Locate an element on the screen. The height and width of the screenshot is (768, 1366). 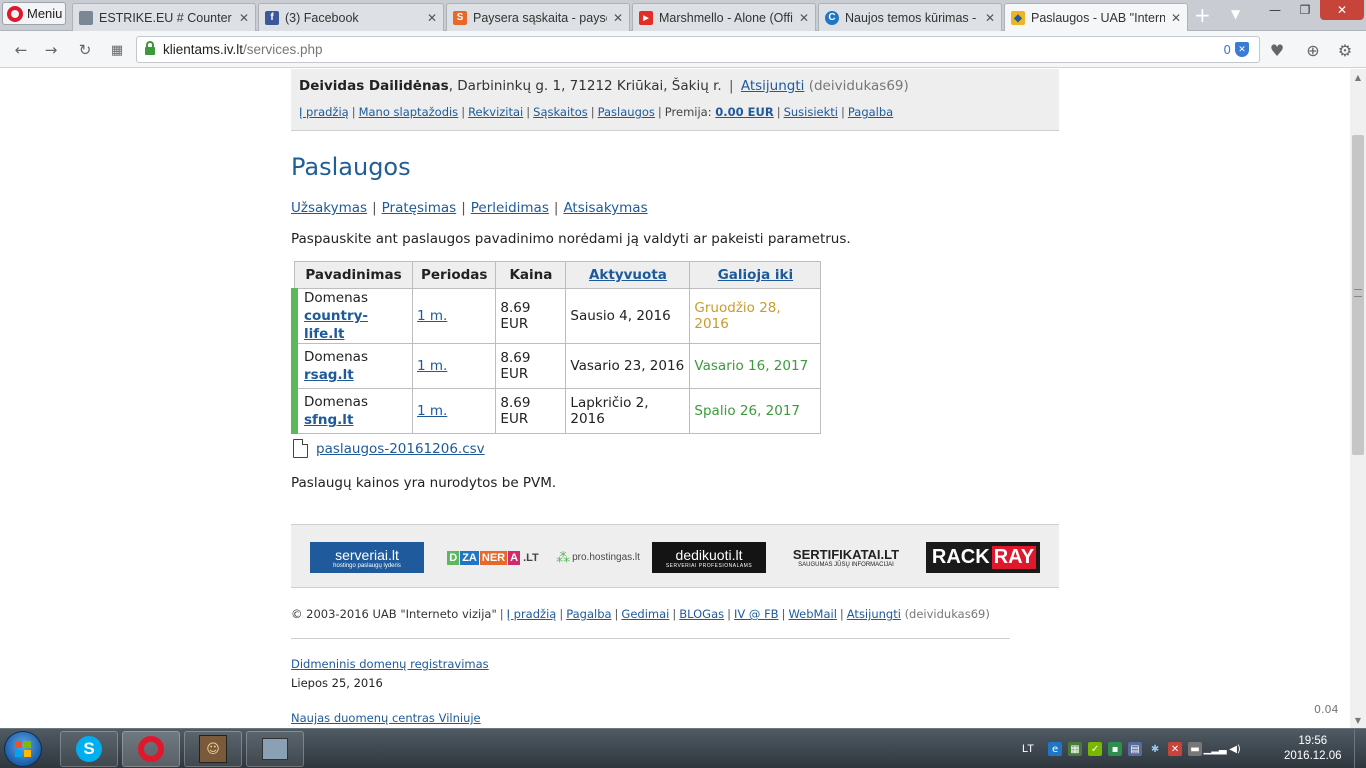
window-close-icon: ✕ is located at coordinates (1342, 10).